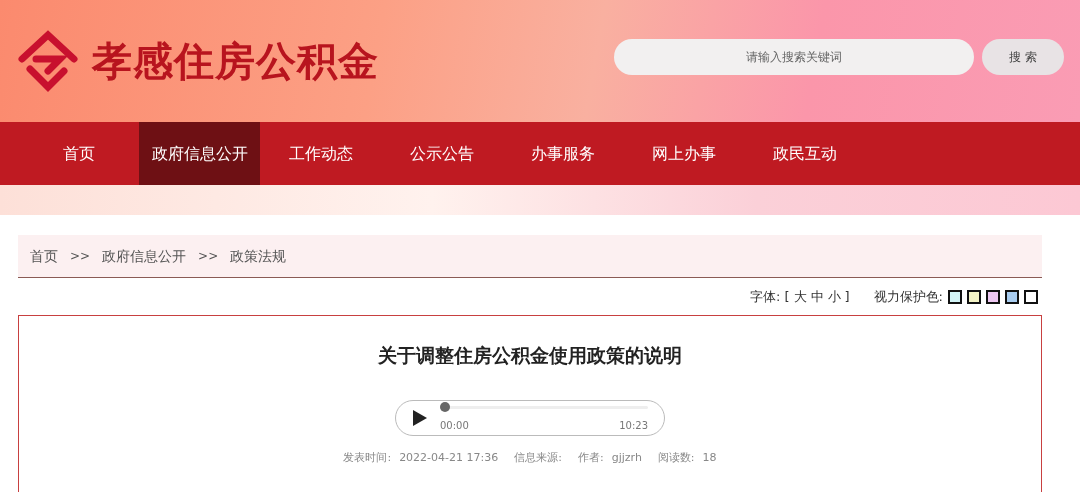 Image resolution: width=1080 pixels, height=492 pixels. I want to click on font-size-link: 中, so click(817, 296).